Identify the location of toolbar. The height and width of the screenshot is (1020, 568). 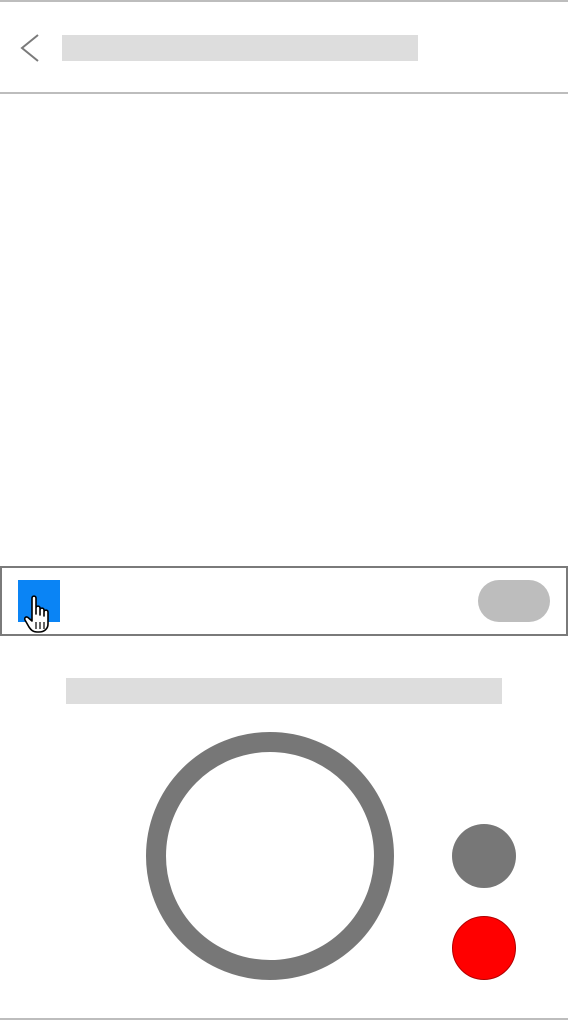
(284, 601).